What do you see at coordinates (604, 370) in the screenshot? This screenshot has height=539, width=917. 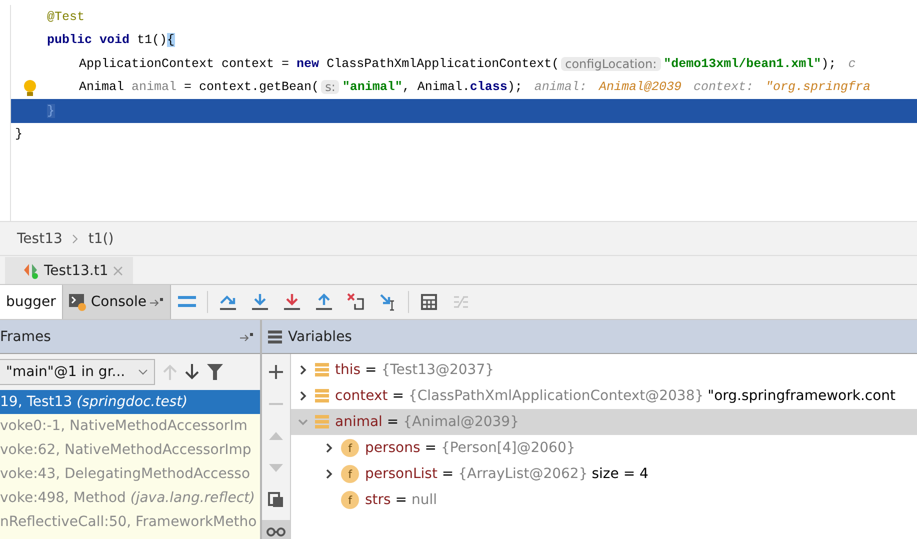 I see `variable-row: this = {Test13@2037}` at bounding box center [604, 370].